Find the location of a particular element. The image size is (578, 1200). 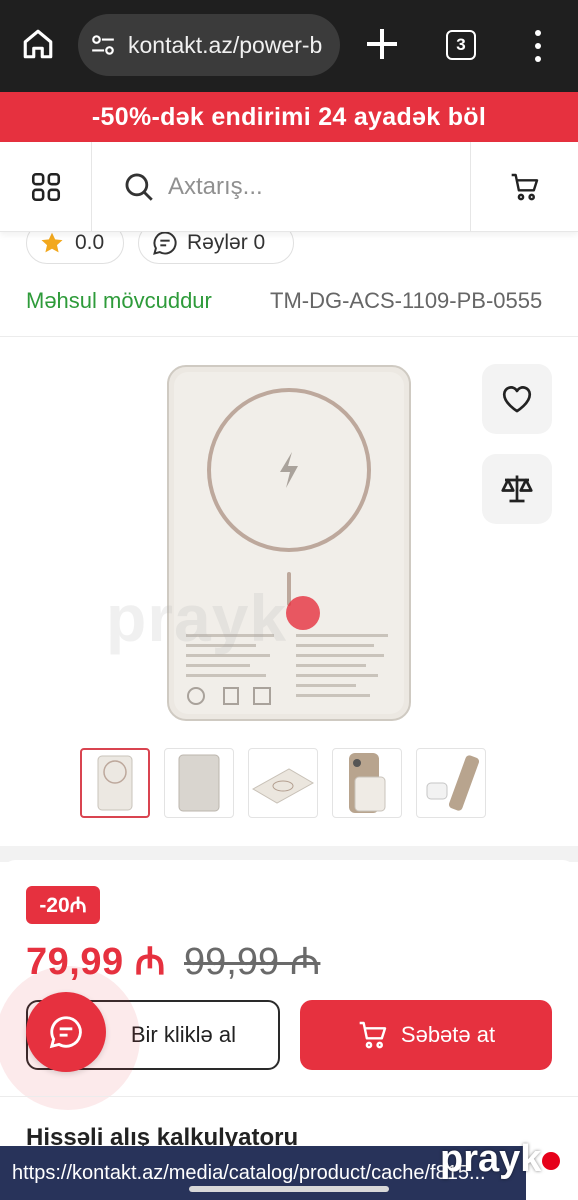

compare-button is located at coordinates (517, 489).